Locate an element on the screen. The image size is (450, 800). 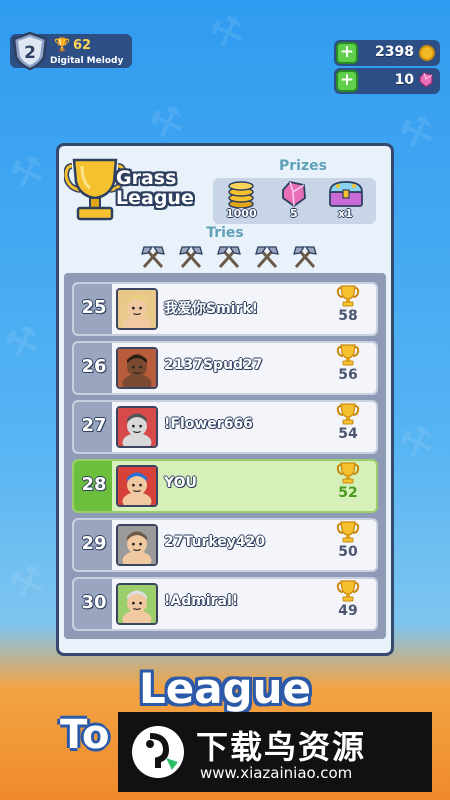
row-rank: 27 is located at coordinates (94, 425).